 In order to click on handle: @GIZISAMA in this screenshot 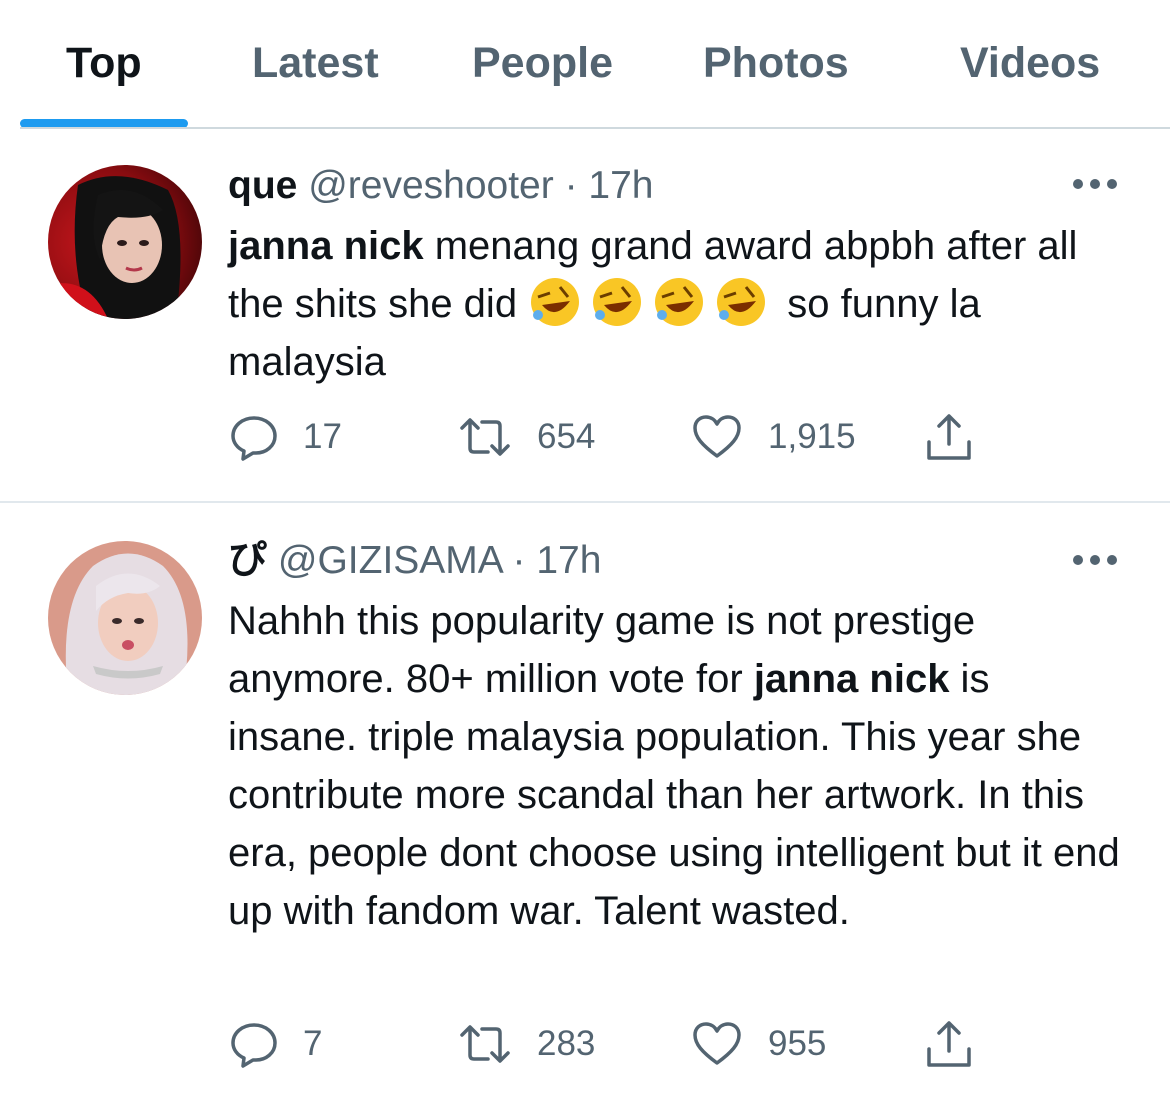, I will do `click(390, 560)`.